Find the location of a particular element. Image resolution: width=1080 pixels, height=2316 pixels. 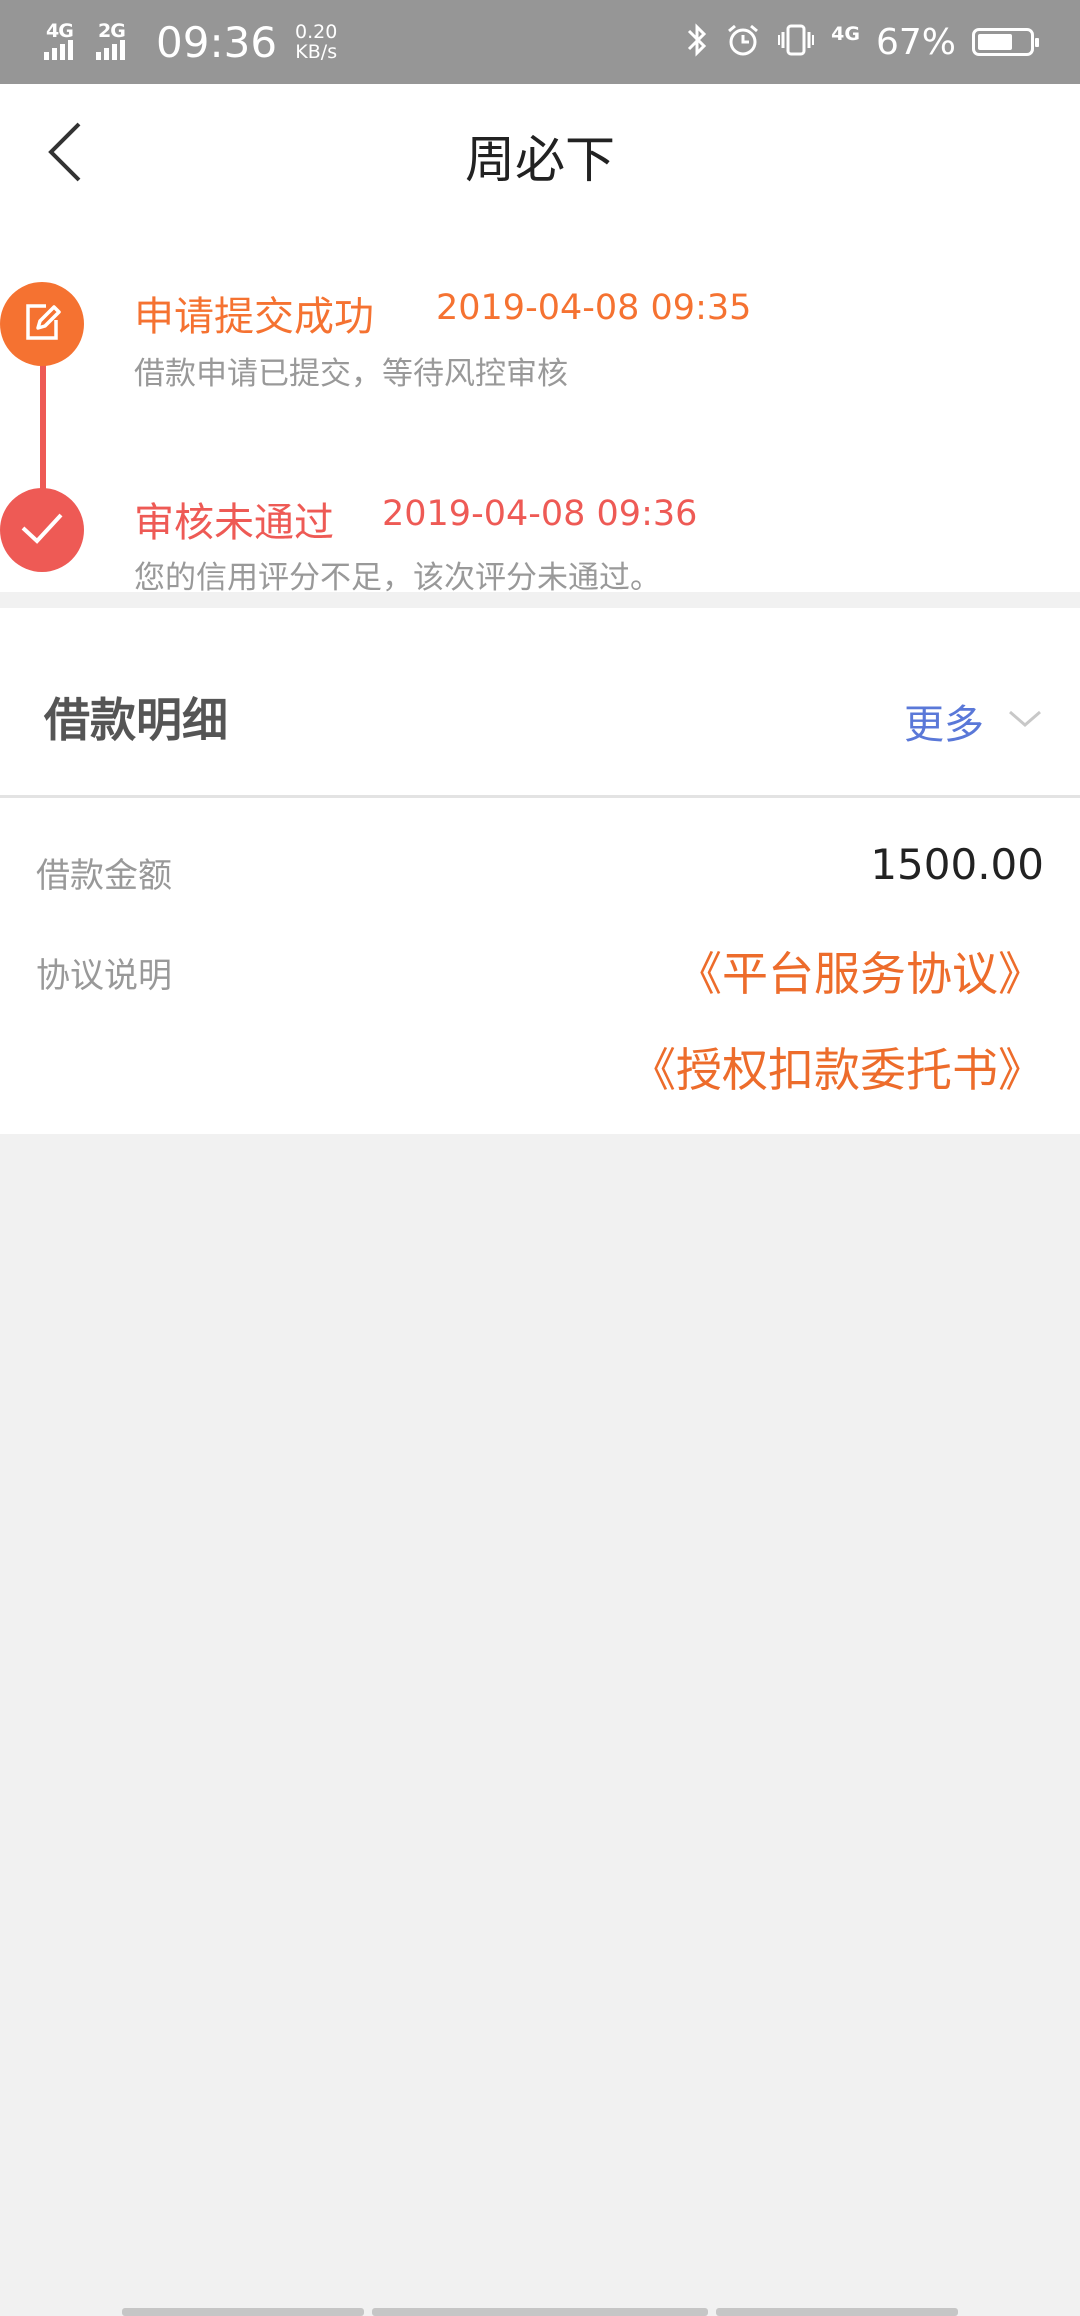

loan-detail-header: 借款明细 更多 is located at coordinates (540, 703).